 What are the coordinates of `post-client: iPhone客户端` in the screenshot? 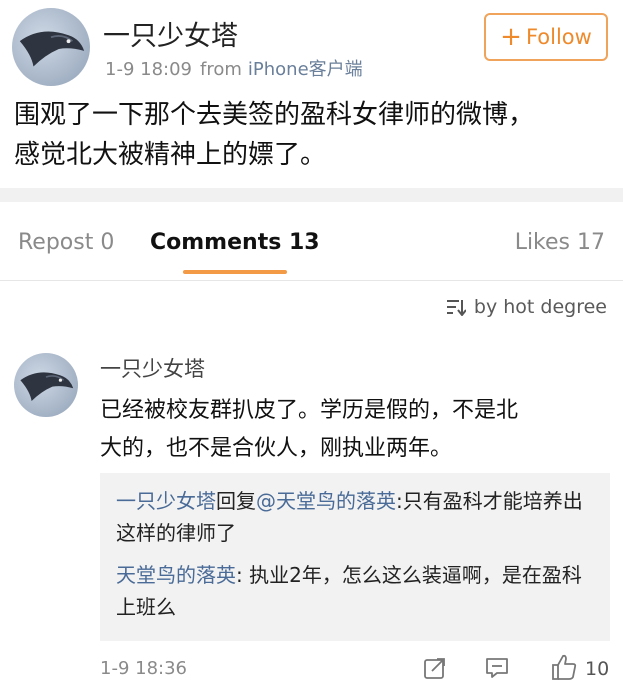 It's located at (305, 69).